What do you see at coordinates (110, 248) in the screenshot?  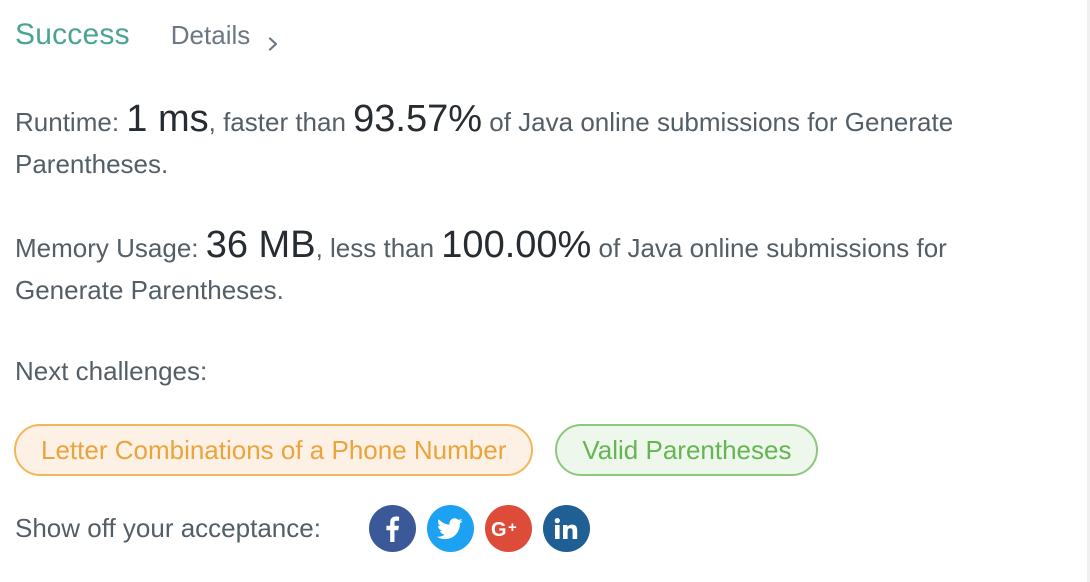 I see `memory-prefix: Memory Usage:` at bounding box center [110, 248].